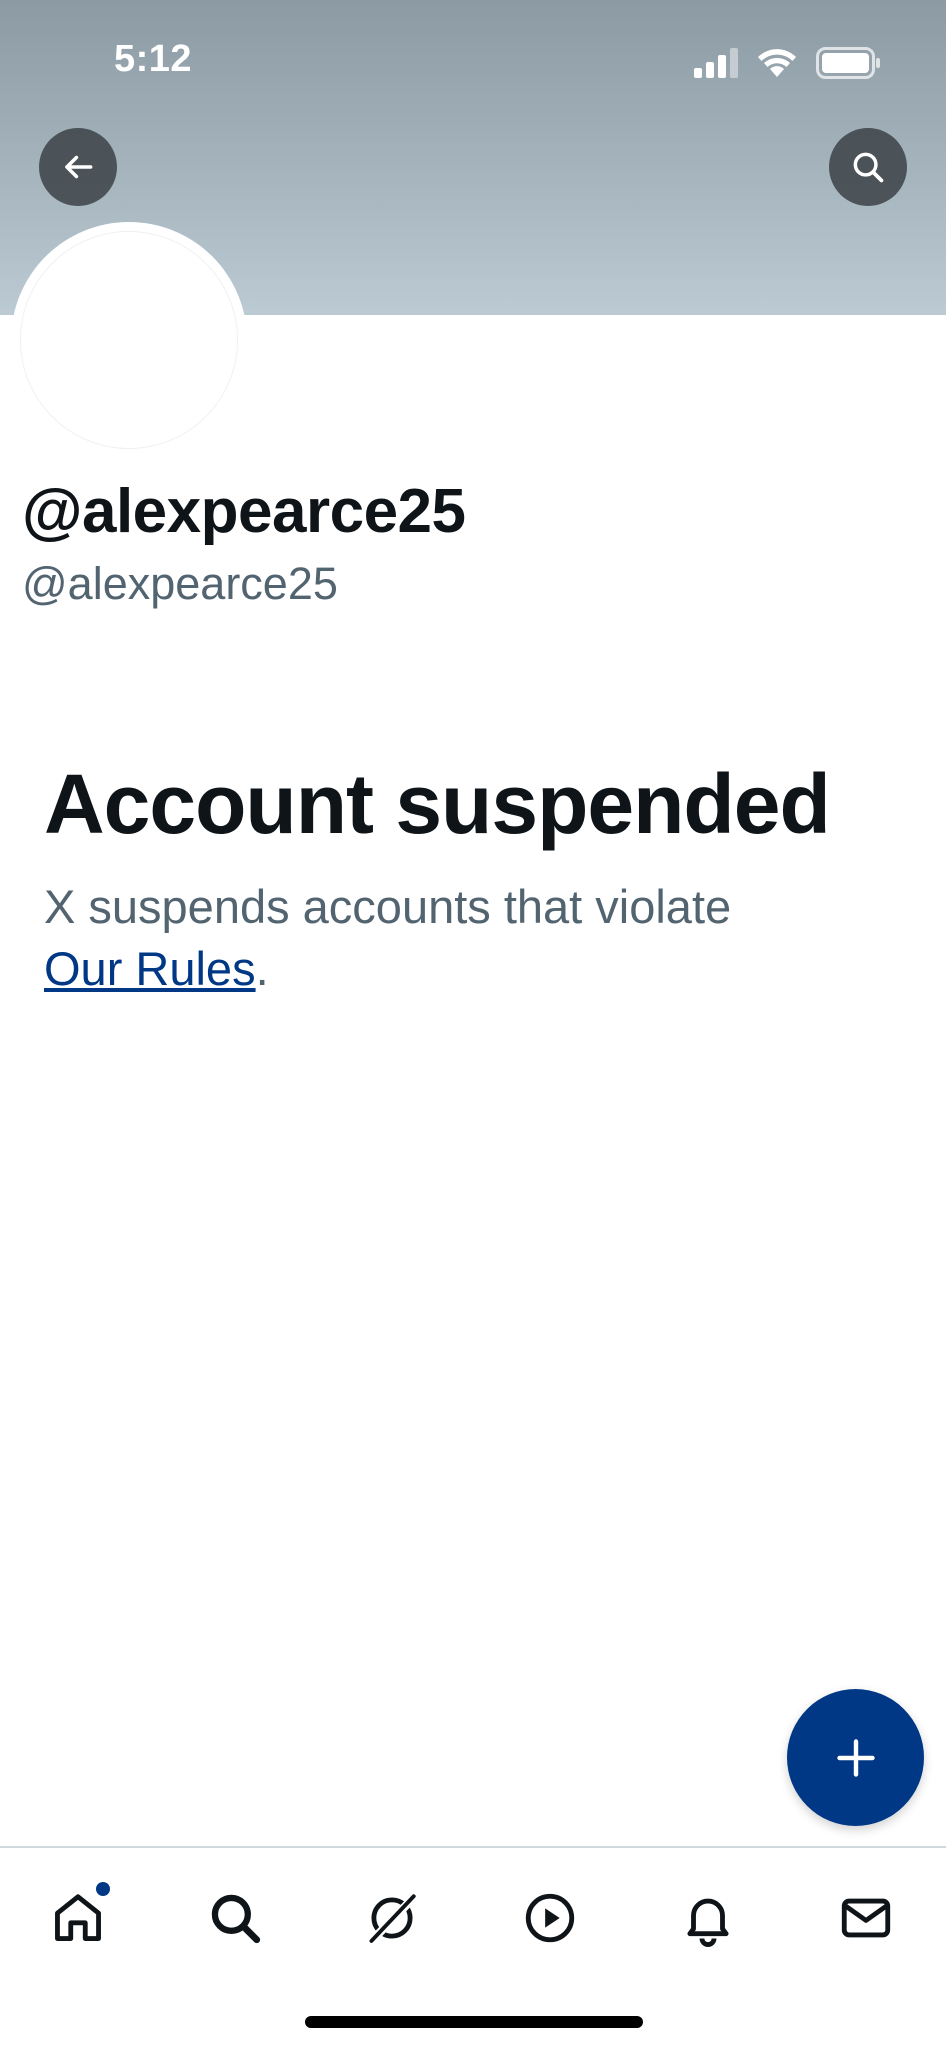  What do you see at coordinates (777, 63) in the screenshot?
I see `wifi-icon` at bounding box center [777, 63].